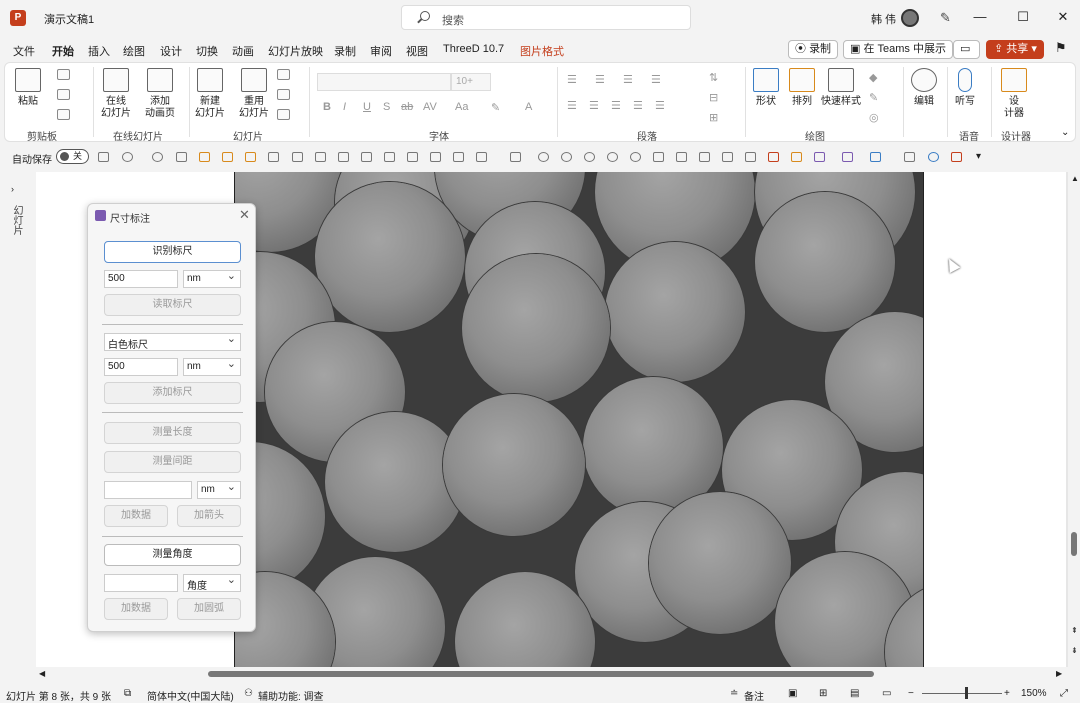  Describe the element at coordinates (435, 157) in the screenshot. I see `same-height-icon` at that location.